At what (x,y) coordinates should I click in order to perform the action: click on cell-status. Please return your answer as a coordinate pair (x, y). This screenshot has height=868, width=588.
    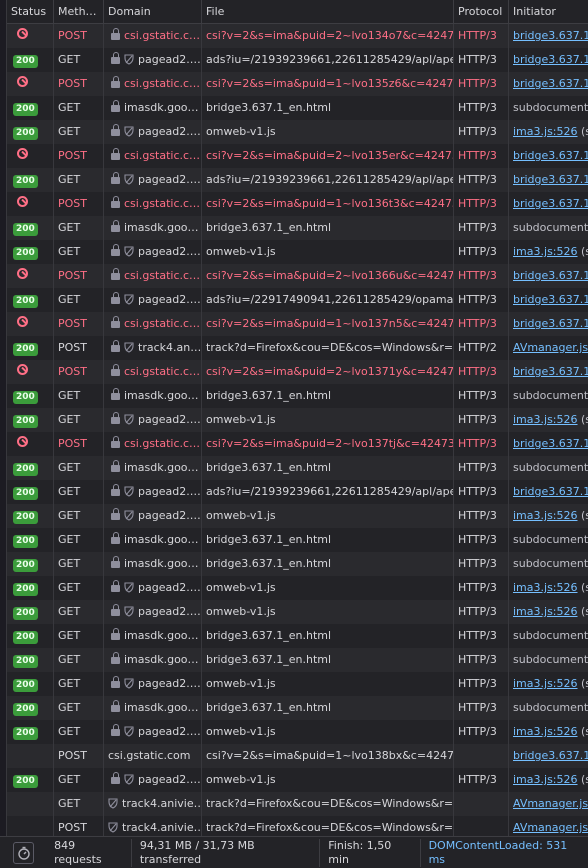
    Looking at the image, I should click on (30, 36).